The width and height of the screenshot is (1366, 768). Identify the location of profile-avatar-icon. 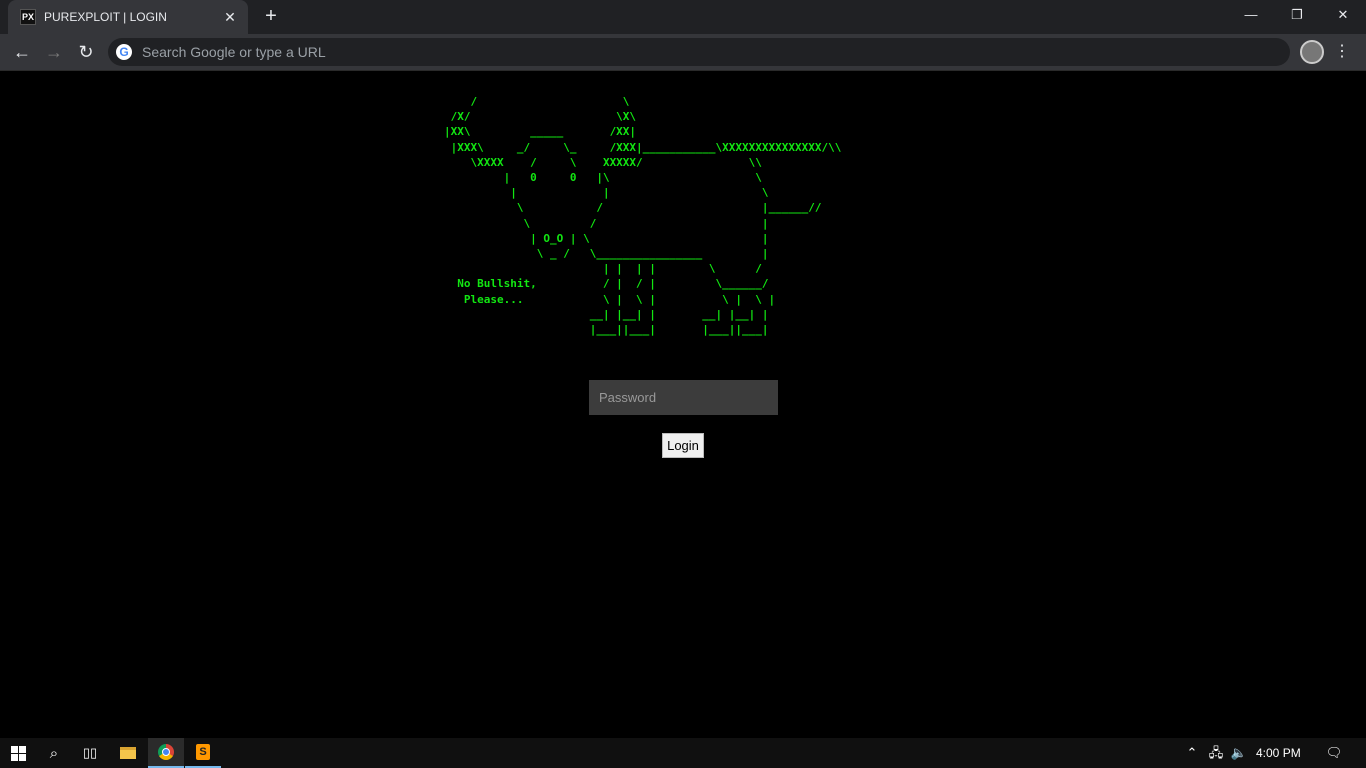
(1312, 52).